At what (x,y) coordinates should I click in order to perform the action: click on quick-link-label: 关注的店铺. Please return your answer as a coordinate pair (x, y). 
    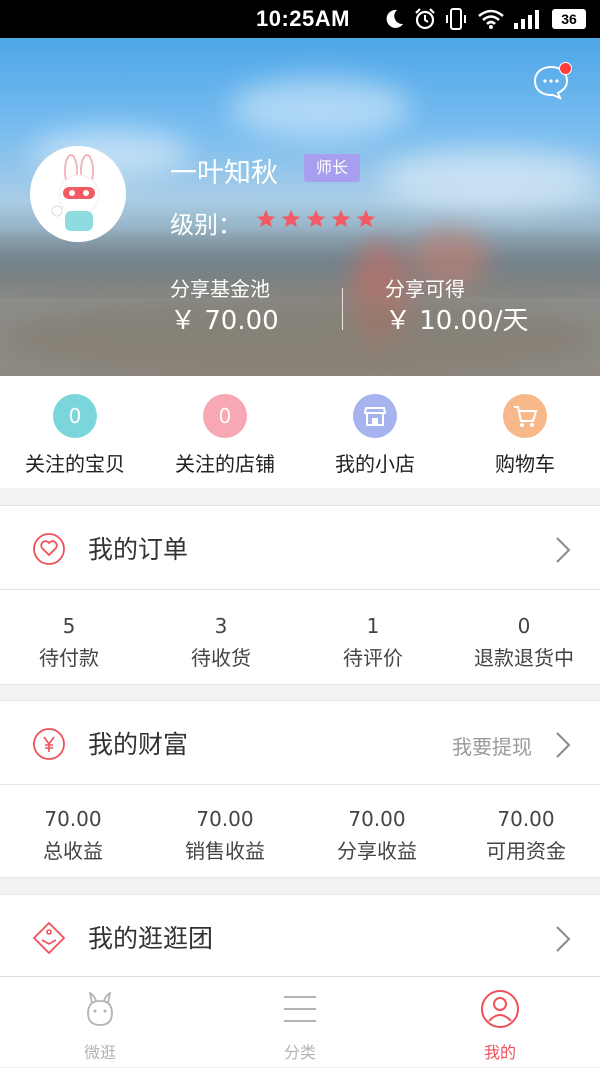
    Looking at the image, I should click on (225, 464).